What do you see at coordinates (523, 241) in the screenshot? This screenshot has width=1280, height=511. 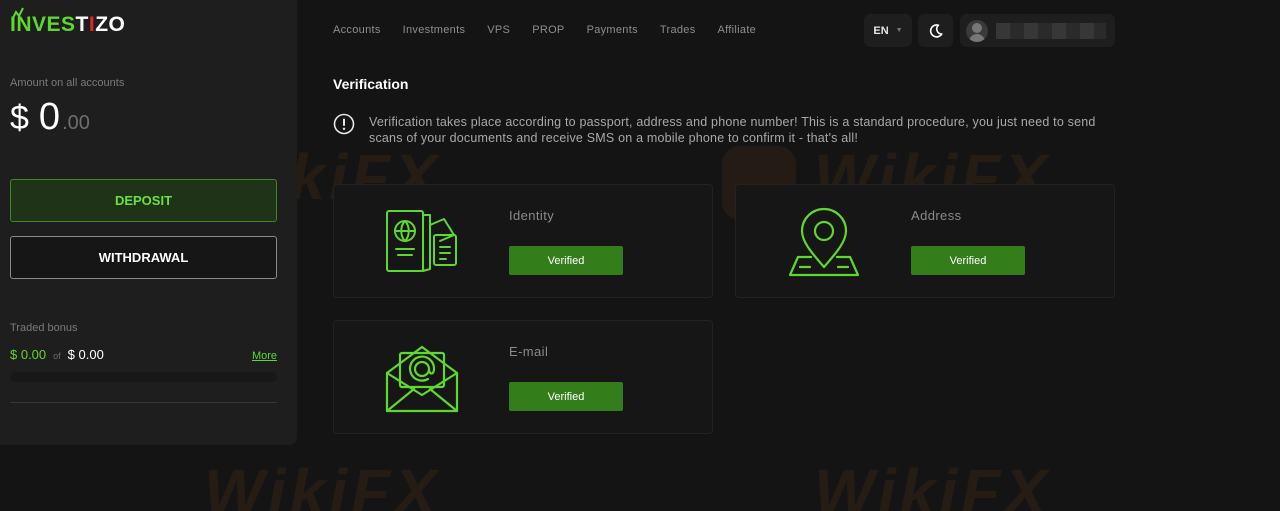 I see `verification-card-identity: Identity Verified` at bounding box center [523, 241].